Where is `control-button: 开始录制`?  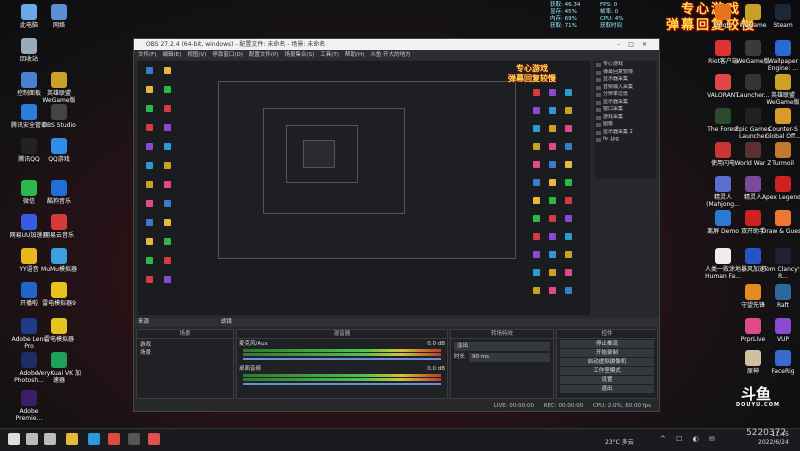 control-button: 开始录制 is located at coordinates (607, 353).